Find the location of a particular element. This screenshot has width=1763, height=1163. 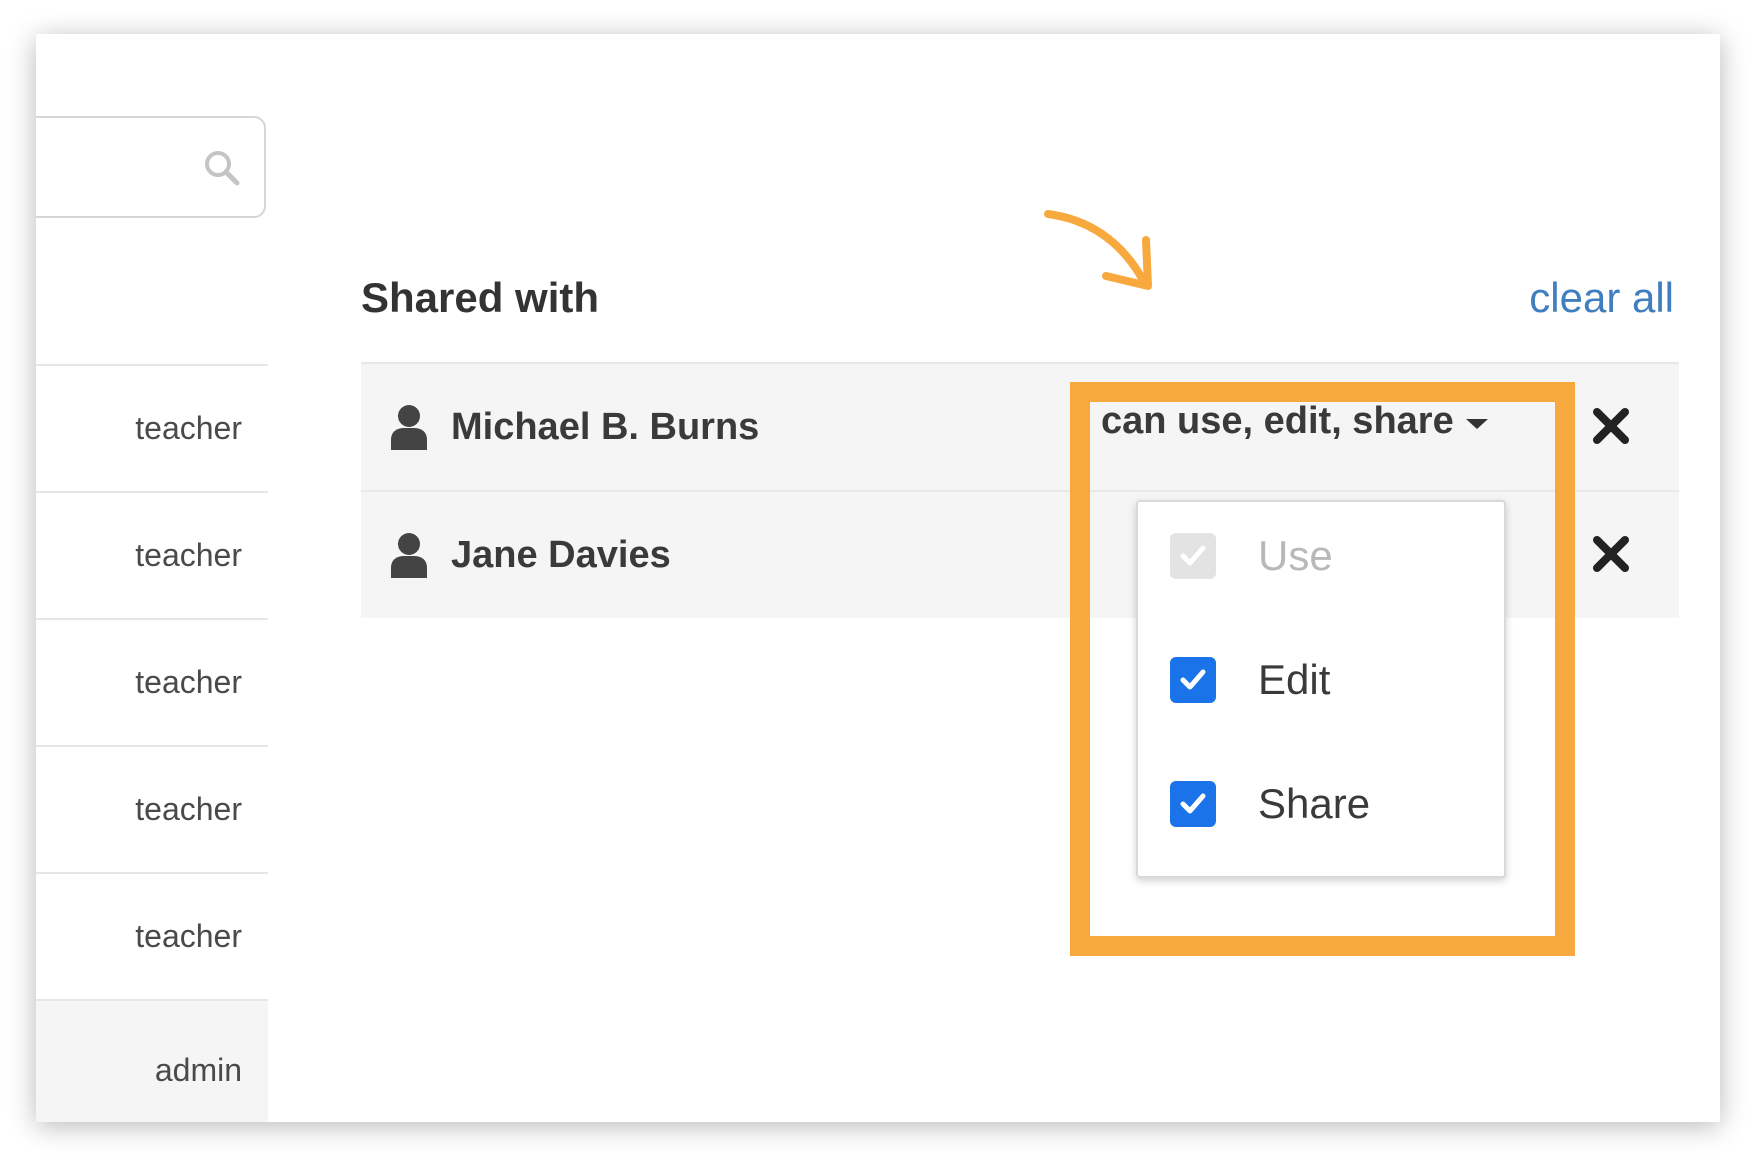

permission-menu: Use Edit Share is located at coordinates (1321, 689).